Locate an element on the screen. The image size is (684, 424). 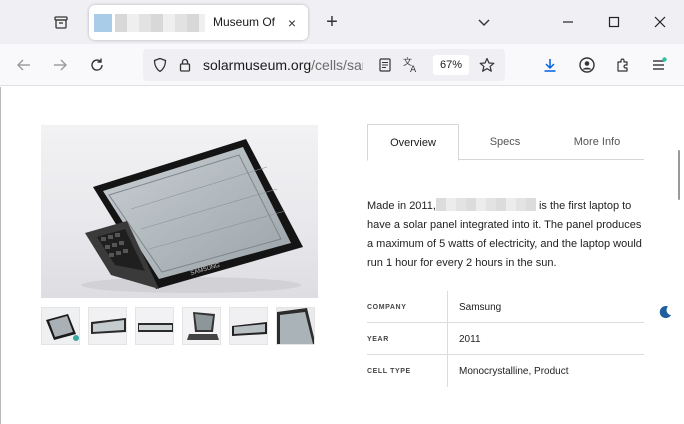
tab-title: Museum Of is located at coordinates (244, 22).